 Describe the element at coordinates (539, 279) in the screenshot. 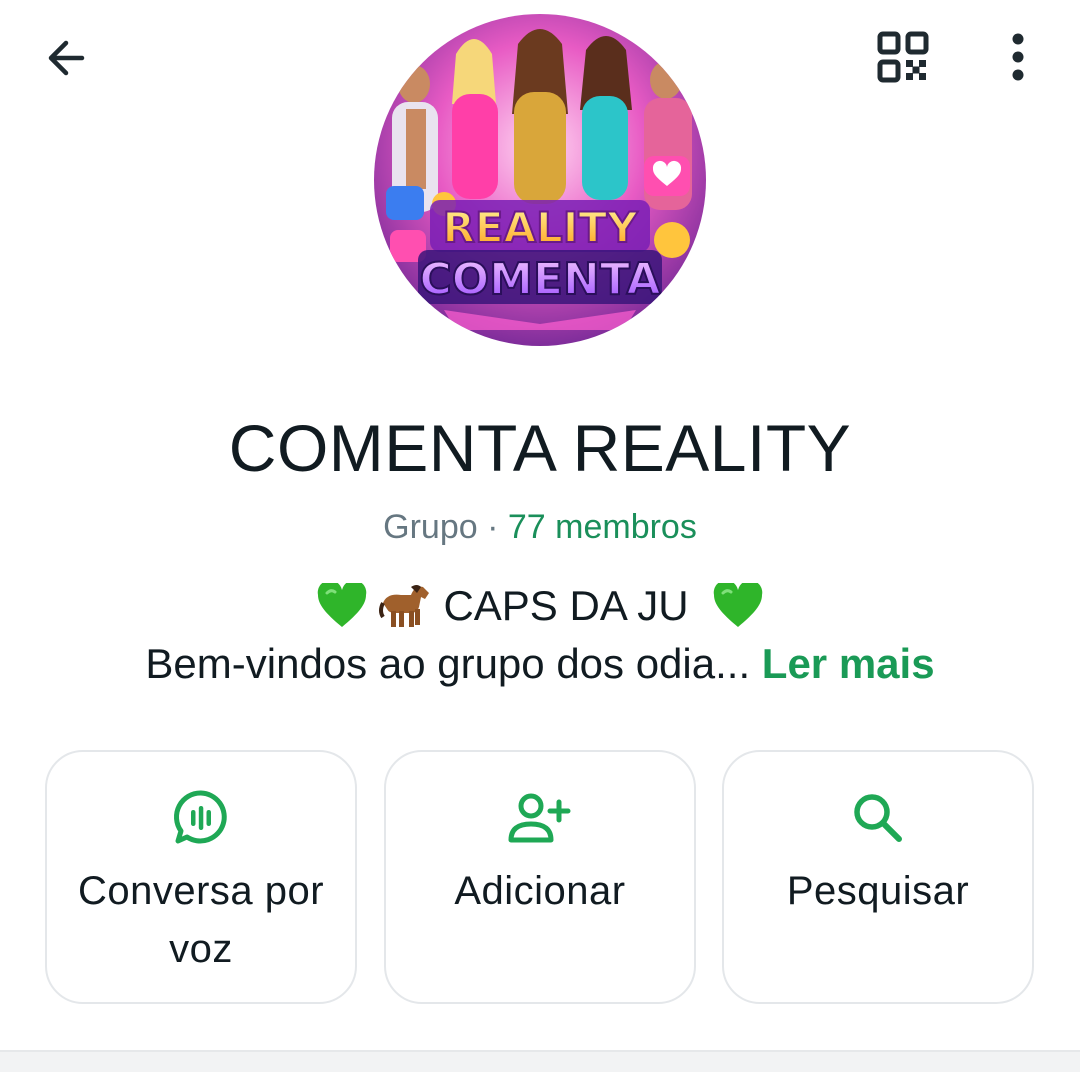

I see `avatar-title-line2: COMENTA` at that location.